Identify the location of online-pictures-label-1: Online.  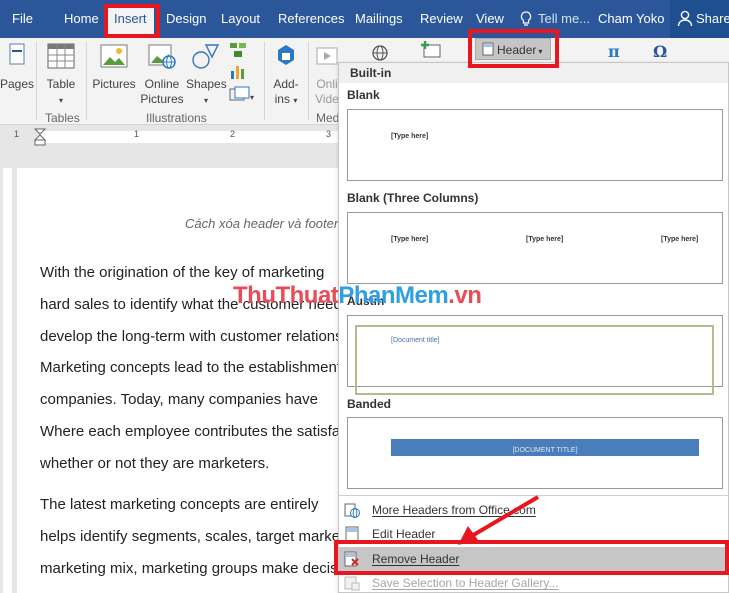
(162, 84).